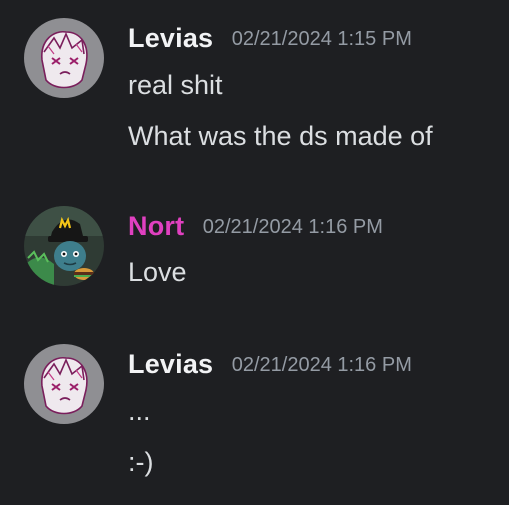  I want to click on nort-avatar-icon, so click(64, 246).